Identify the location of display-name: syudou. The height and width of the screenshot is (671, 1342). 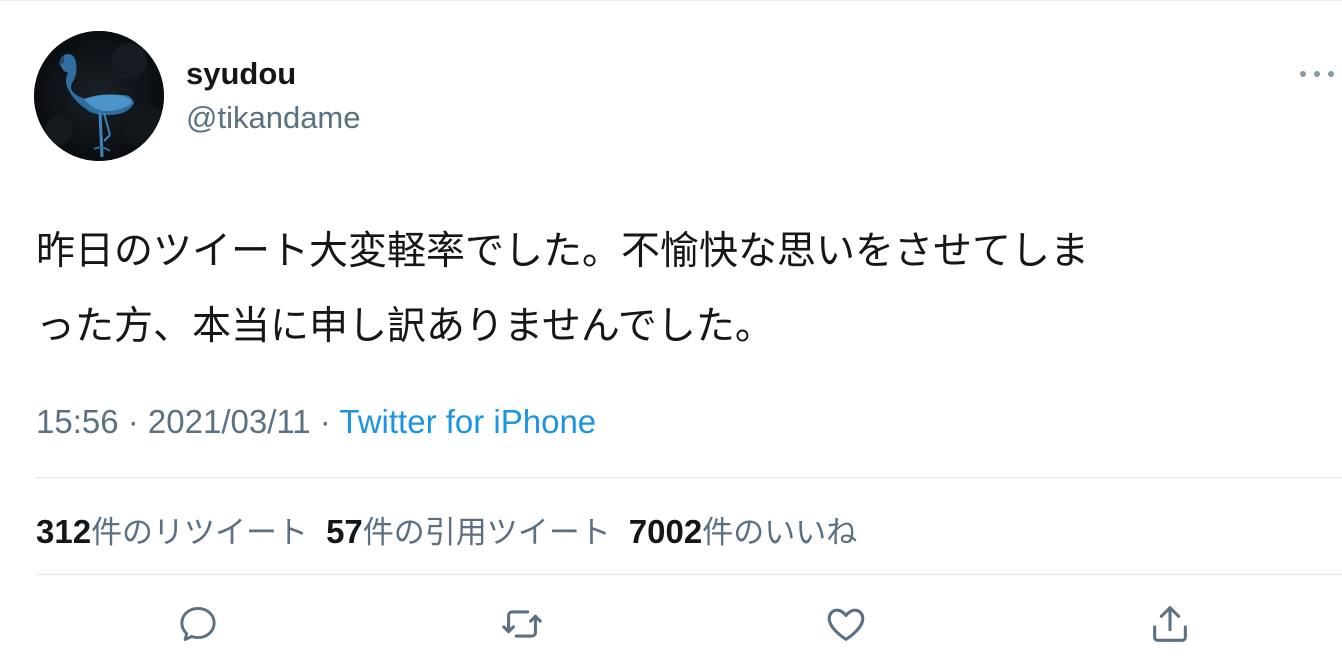
(241, 74).